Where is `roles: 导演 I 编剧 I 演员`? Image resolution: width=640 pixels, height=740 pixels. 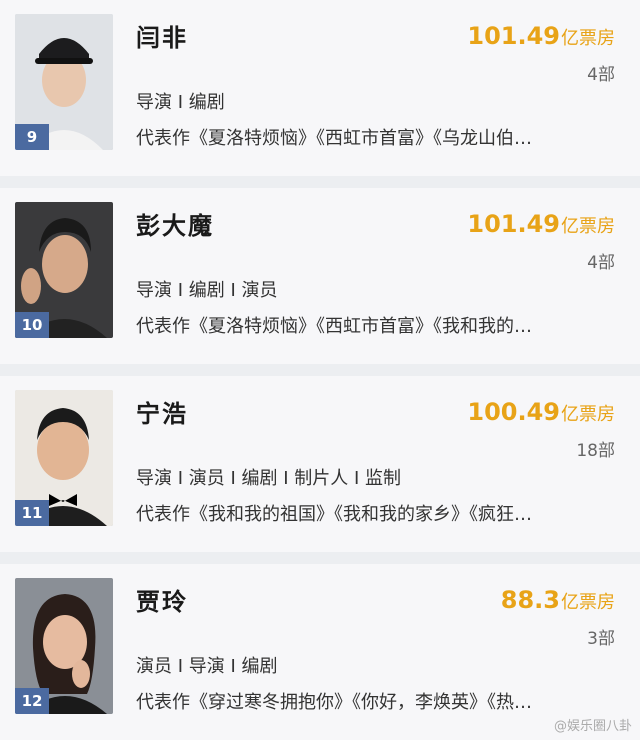
roles: 导演 I 编剧 I 演员 is located at coordinates (207, 290).